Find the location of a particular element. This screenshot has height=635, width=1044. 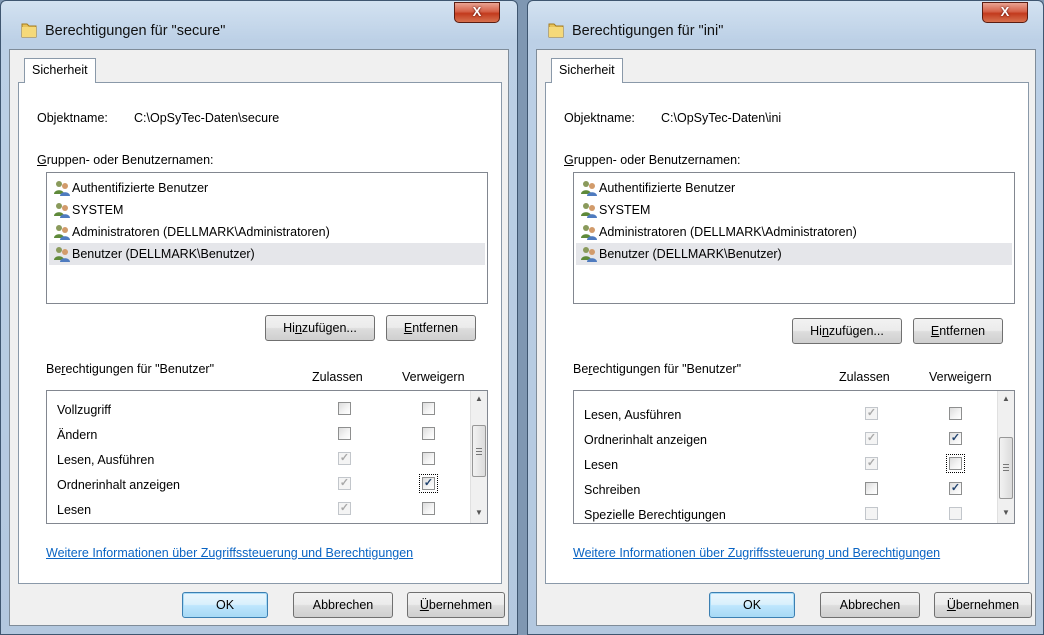

permission-row: Ändern is located at coordinates (257, 435).